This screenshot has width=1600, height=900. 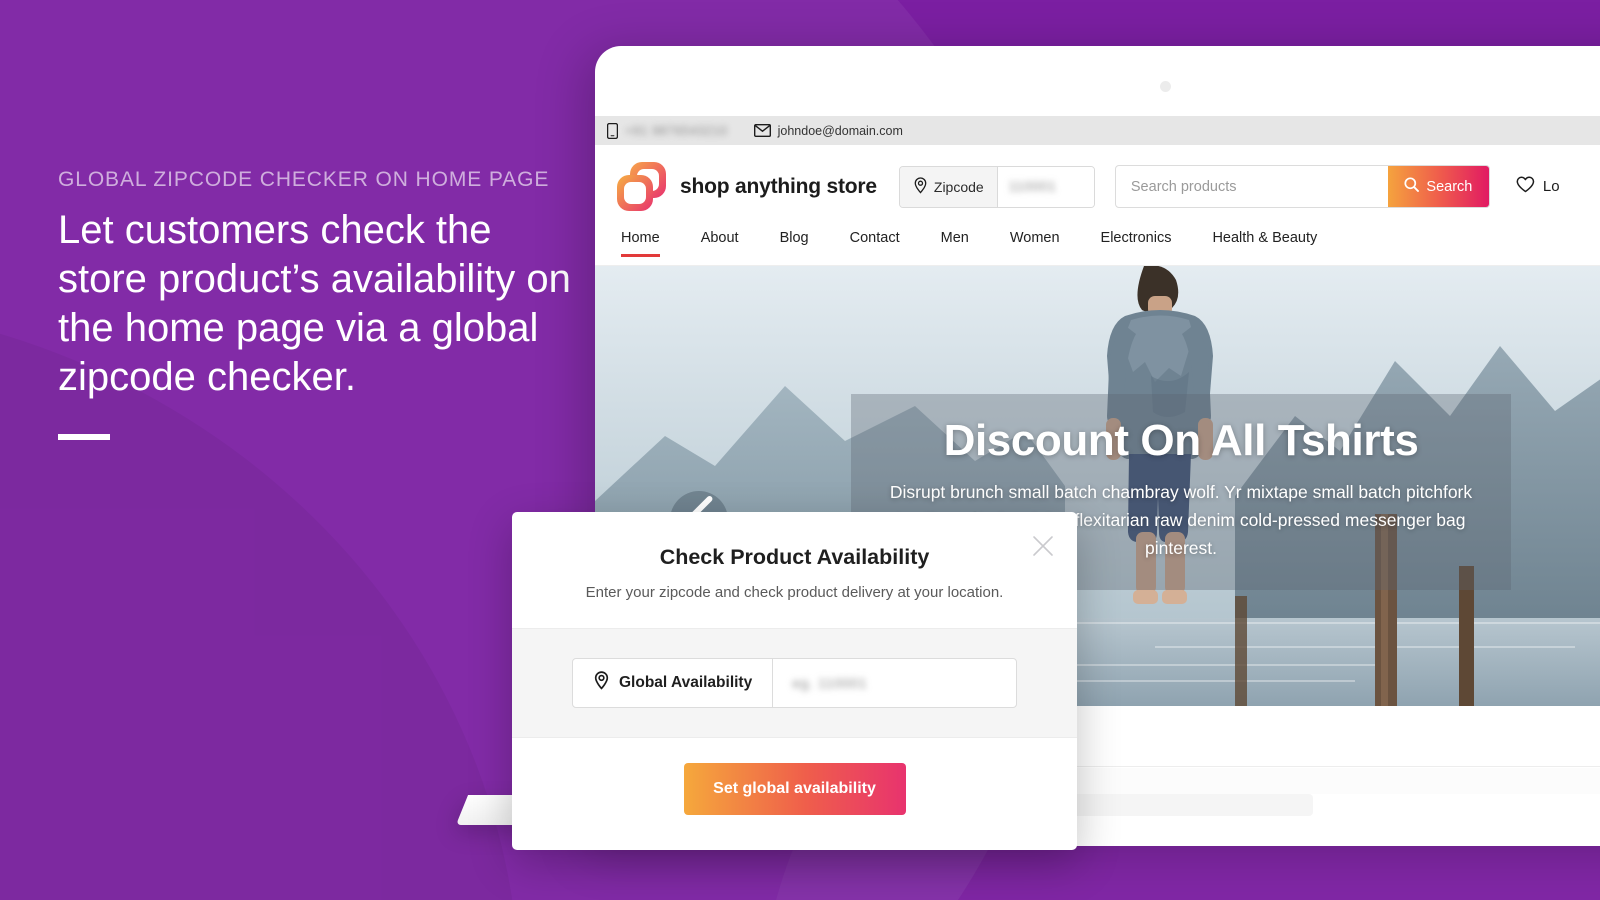 What do you see at coordinates (1032, 186) in the screenshot?
I see `zipcode-value: 110001` at bounding box center [1032, 186].